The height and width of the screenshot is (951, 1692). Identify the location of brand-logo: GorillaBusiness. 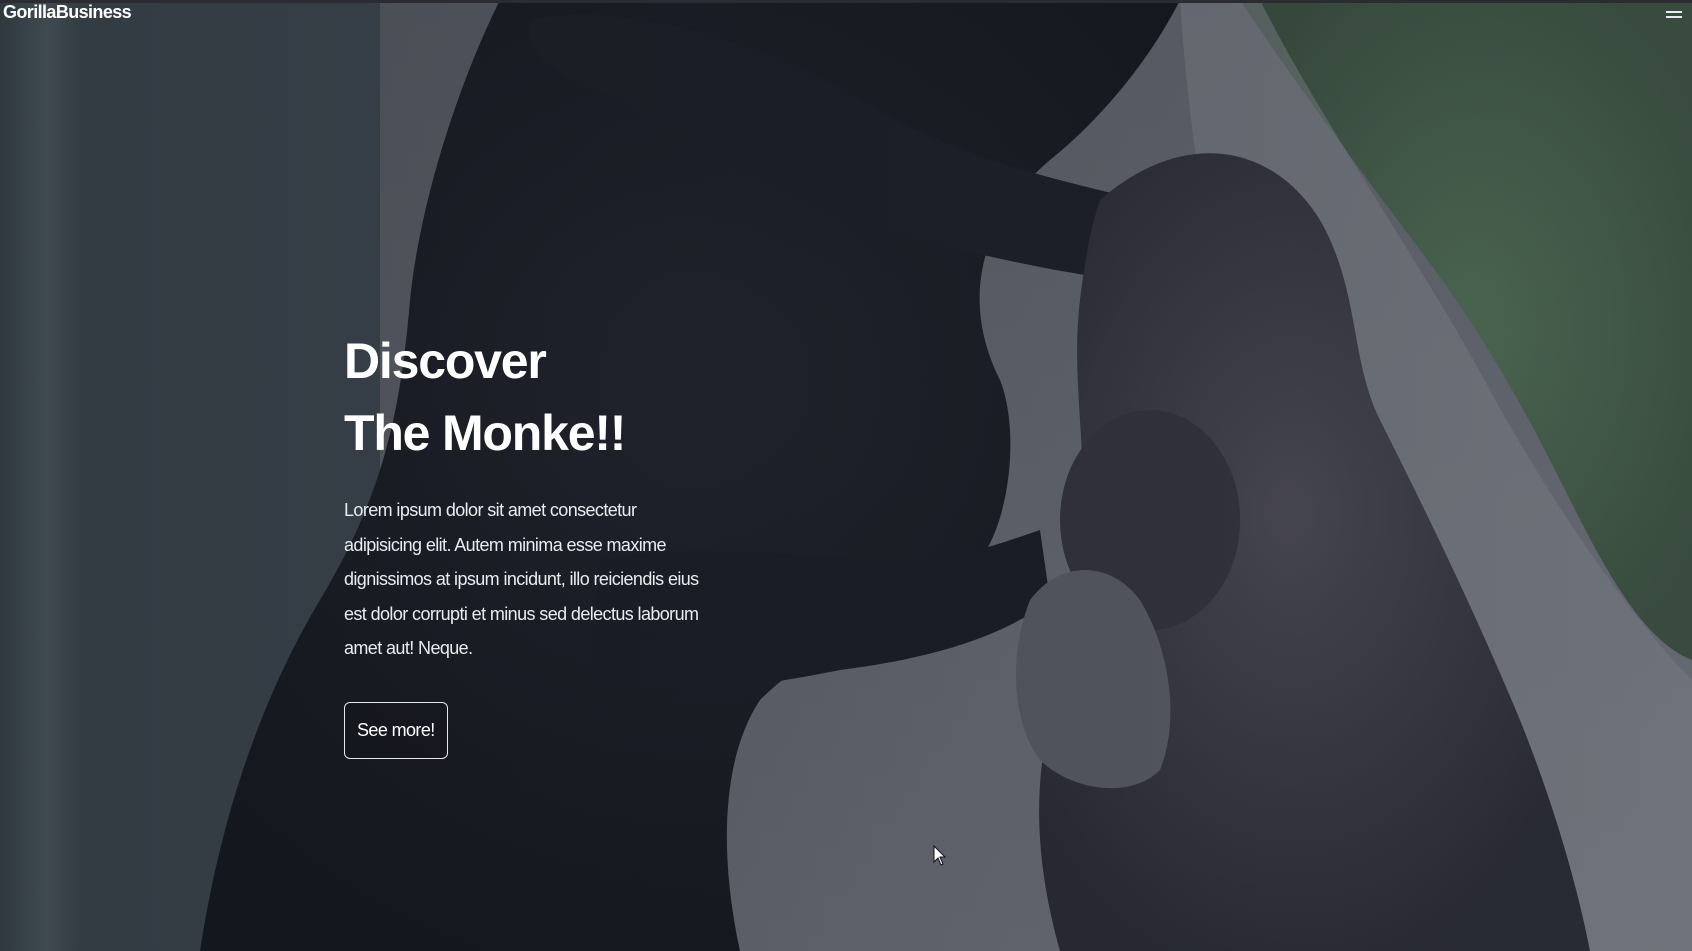
(67, 12).